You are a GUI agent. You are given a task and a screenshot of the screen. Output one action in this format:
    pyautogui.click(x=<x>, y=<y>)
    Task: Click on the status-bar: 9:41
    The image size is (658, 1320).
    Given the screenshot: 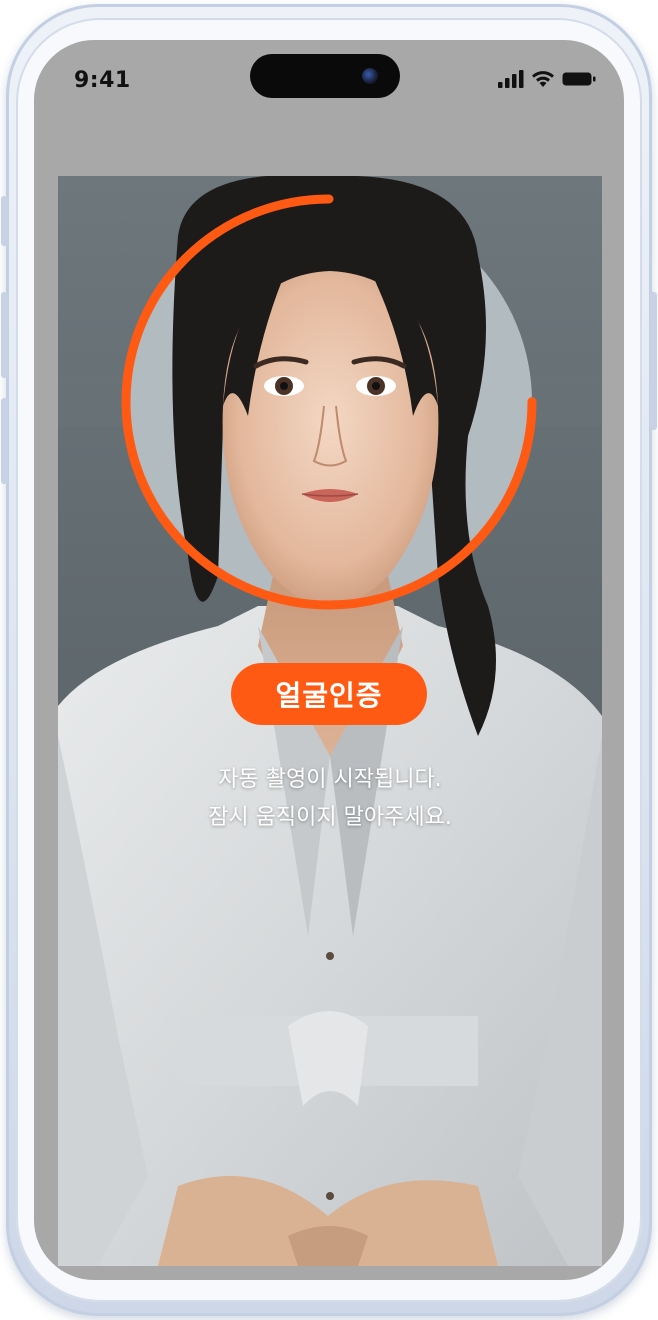 What is the action you would take?
    pyautogui.click(x=329, y=85)
    